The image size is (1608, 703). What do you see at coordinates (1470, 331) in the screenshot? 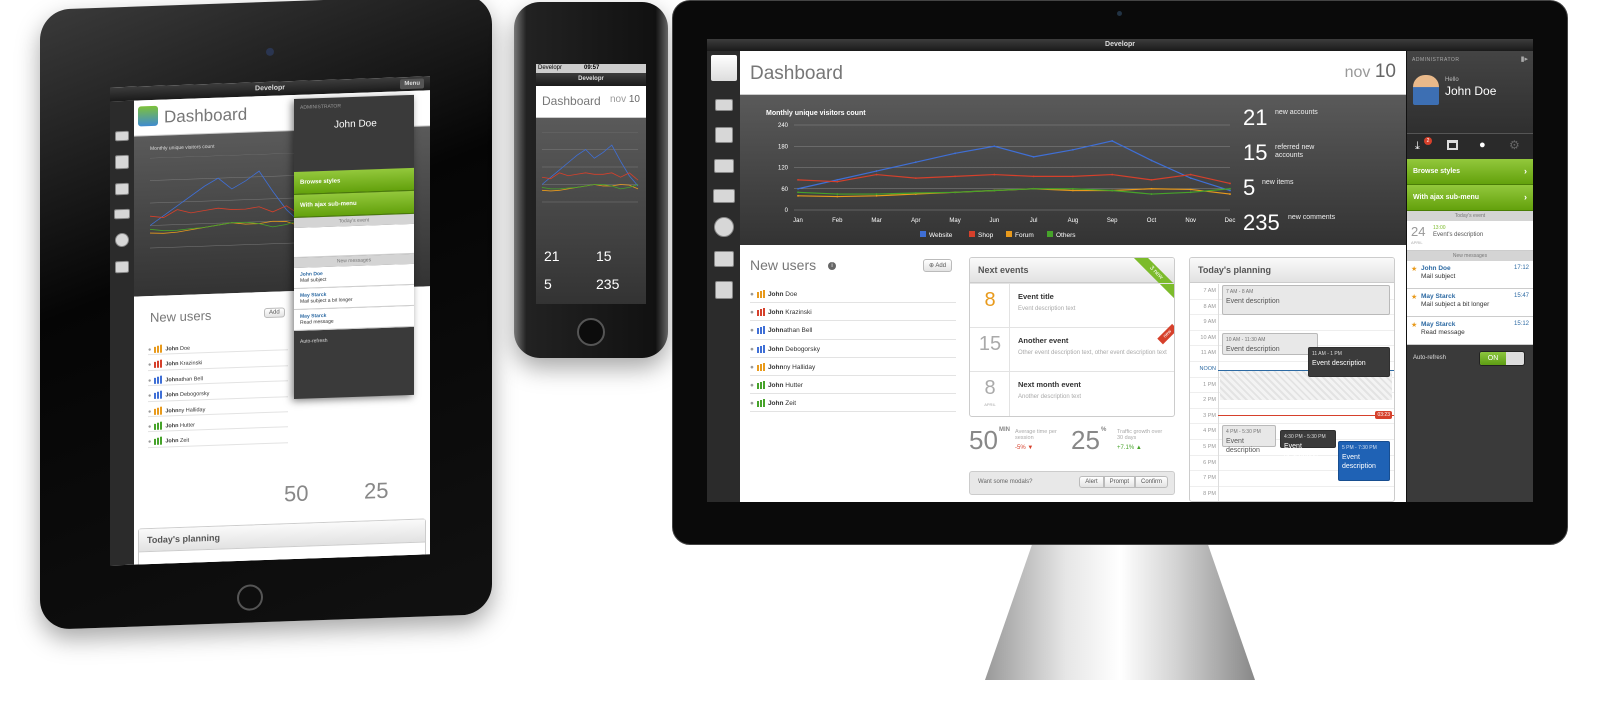
I see `message-item: ★ May Starck Read message 15:12` at bounding box center [1470, 331].